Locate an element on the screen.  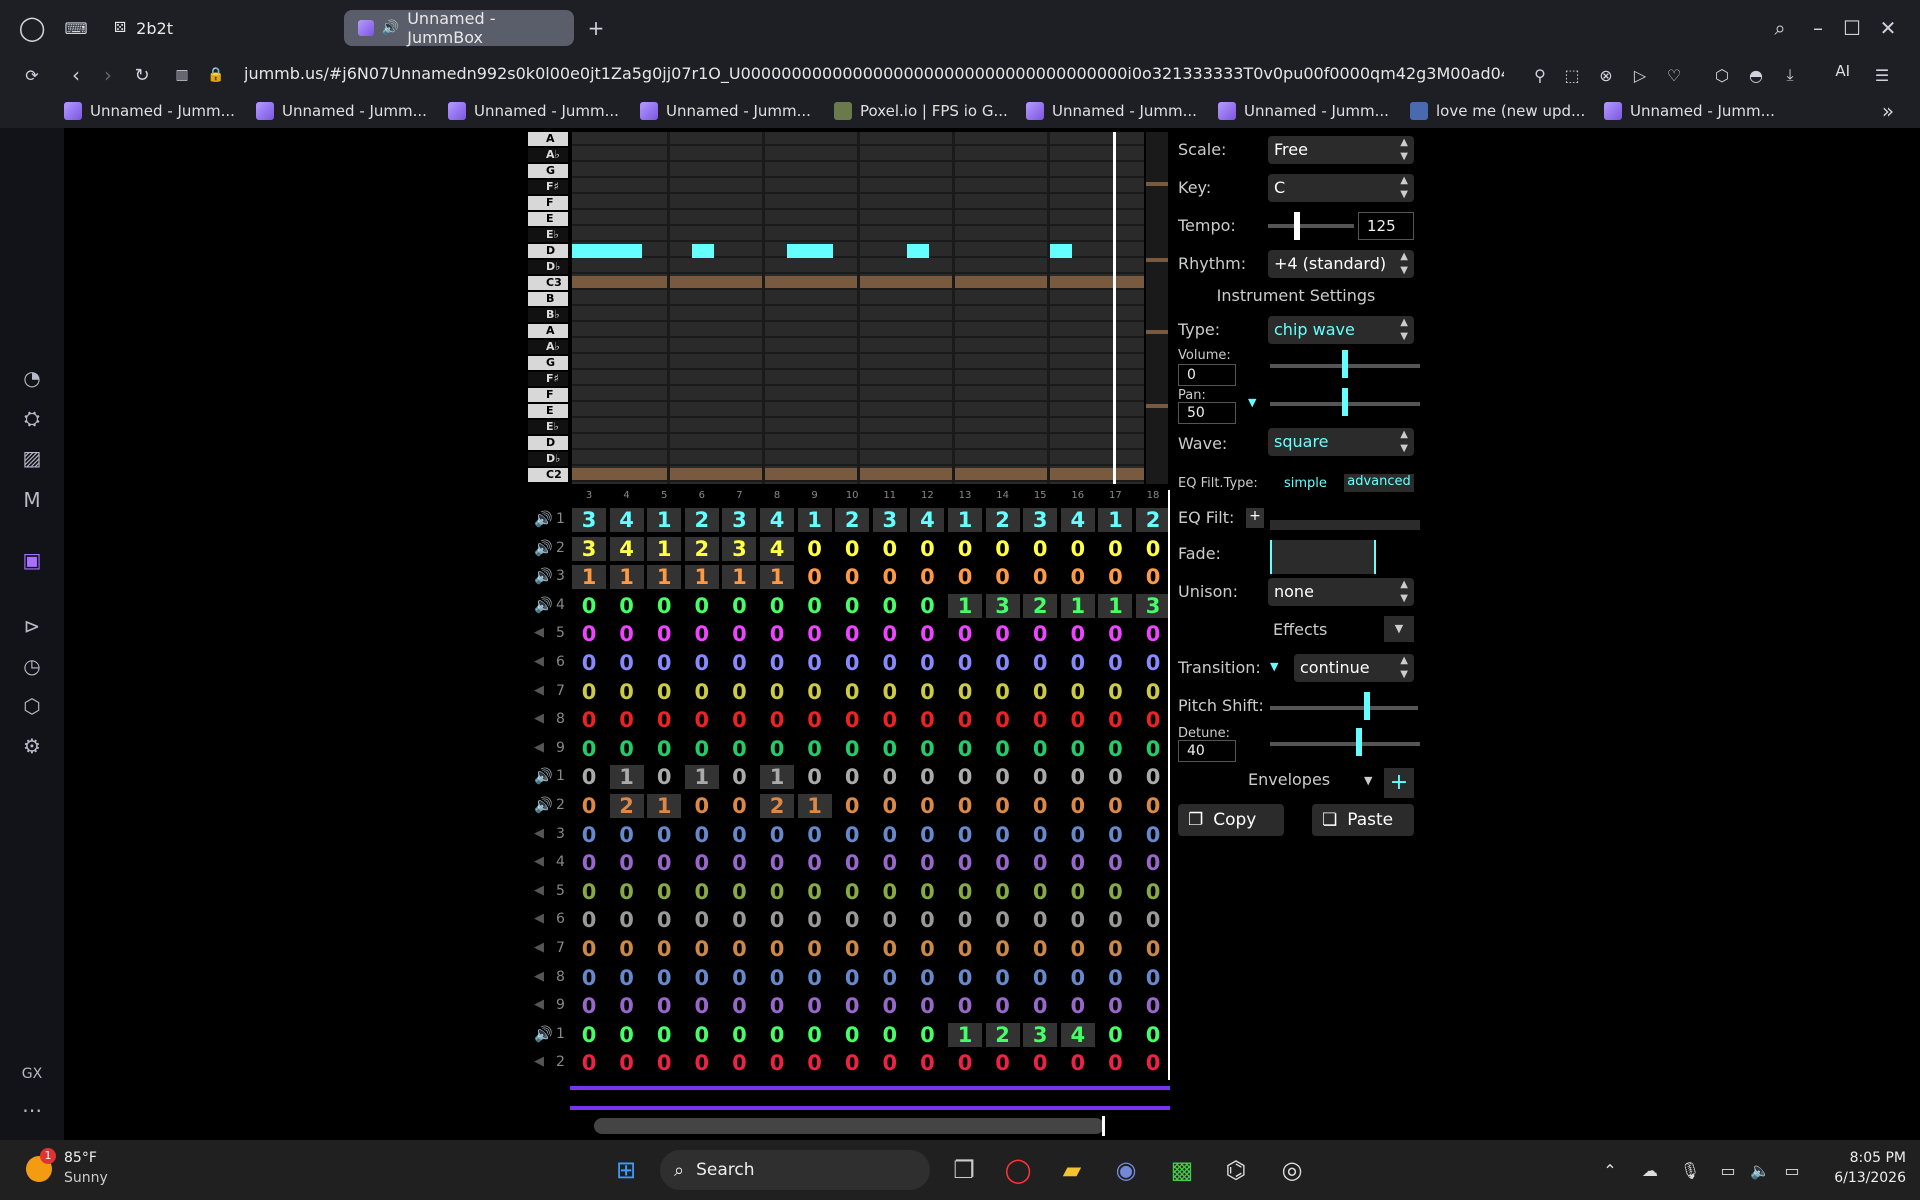
app-icon: ⌬ is located at coordinates (1236, 1170).